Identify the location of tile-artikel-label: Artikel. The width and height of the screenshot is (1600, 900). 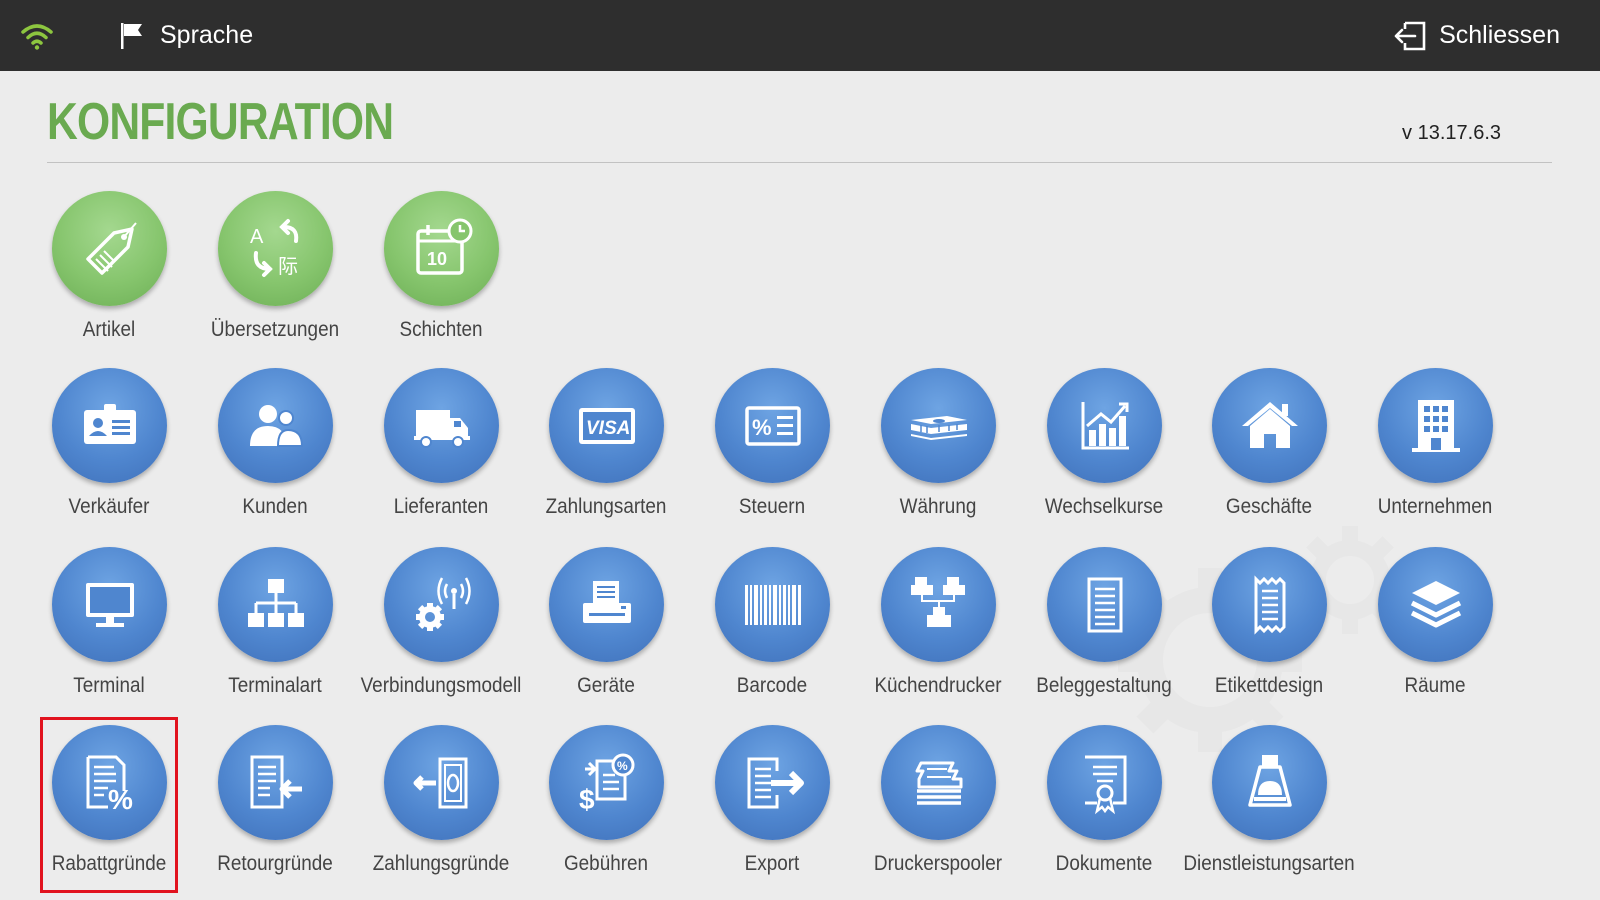
(109, 329).